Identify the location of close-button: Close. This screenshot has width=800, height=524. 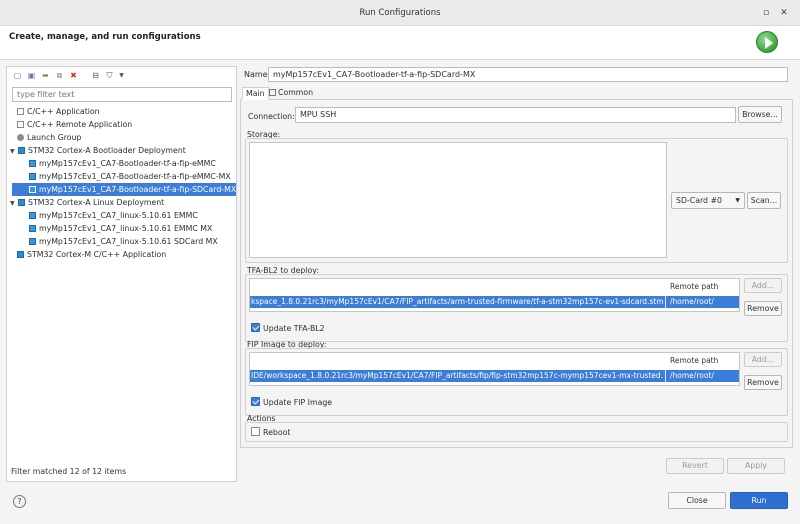
(697, 500).